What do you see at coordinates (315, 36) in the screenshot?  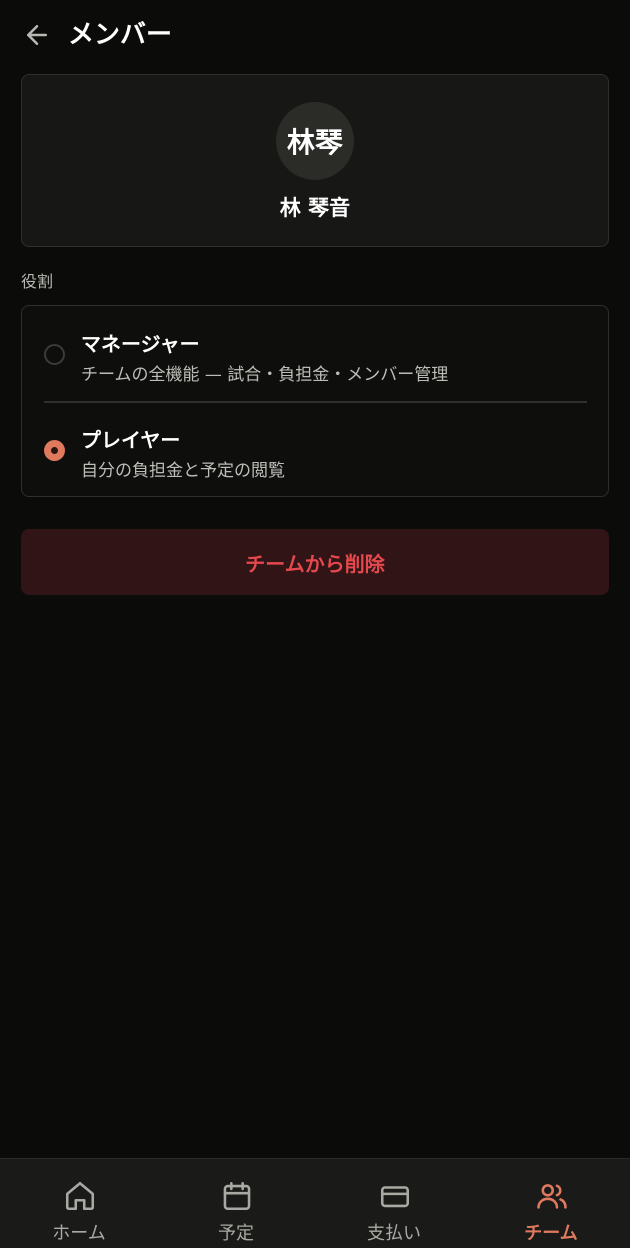 I see `app-header: メンバー` at bounding box center [315, 36].